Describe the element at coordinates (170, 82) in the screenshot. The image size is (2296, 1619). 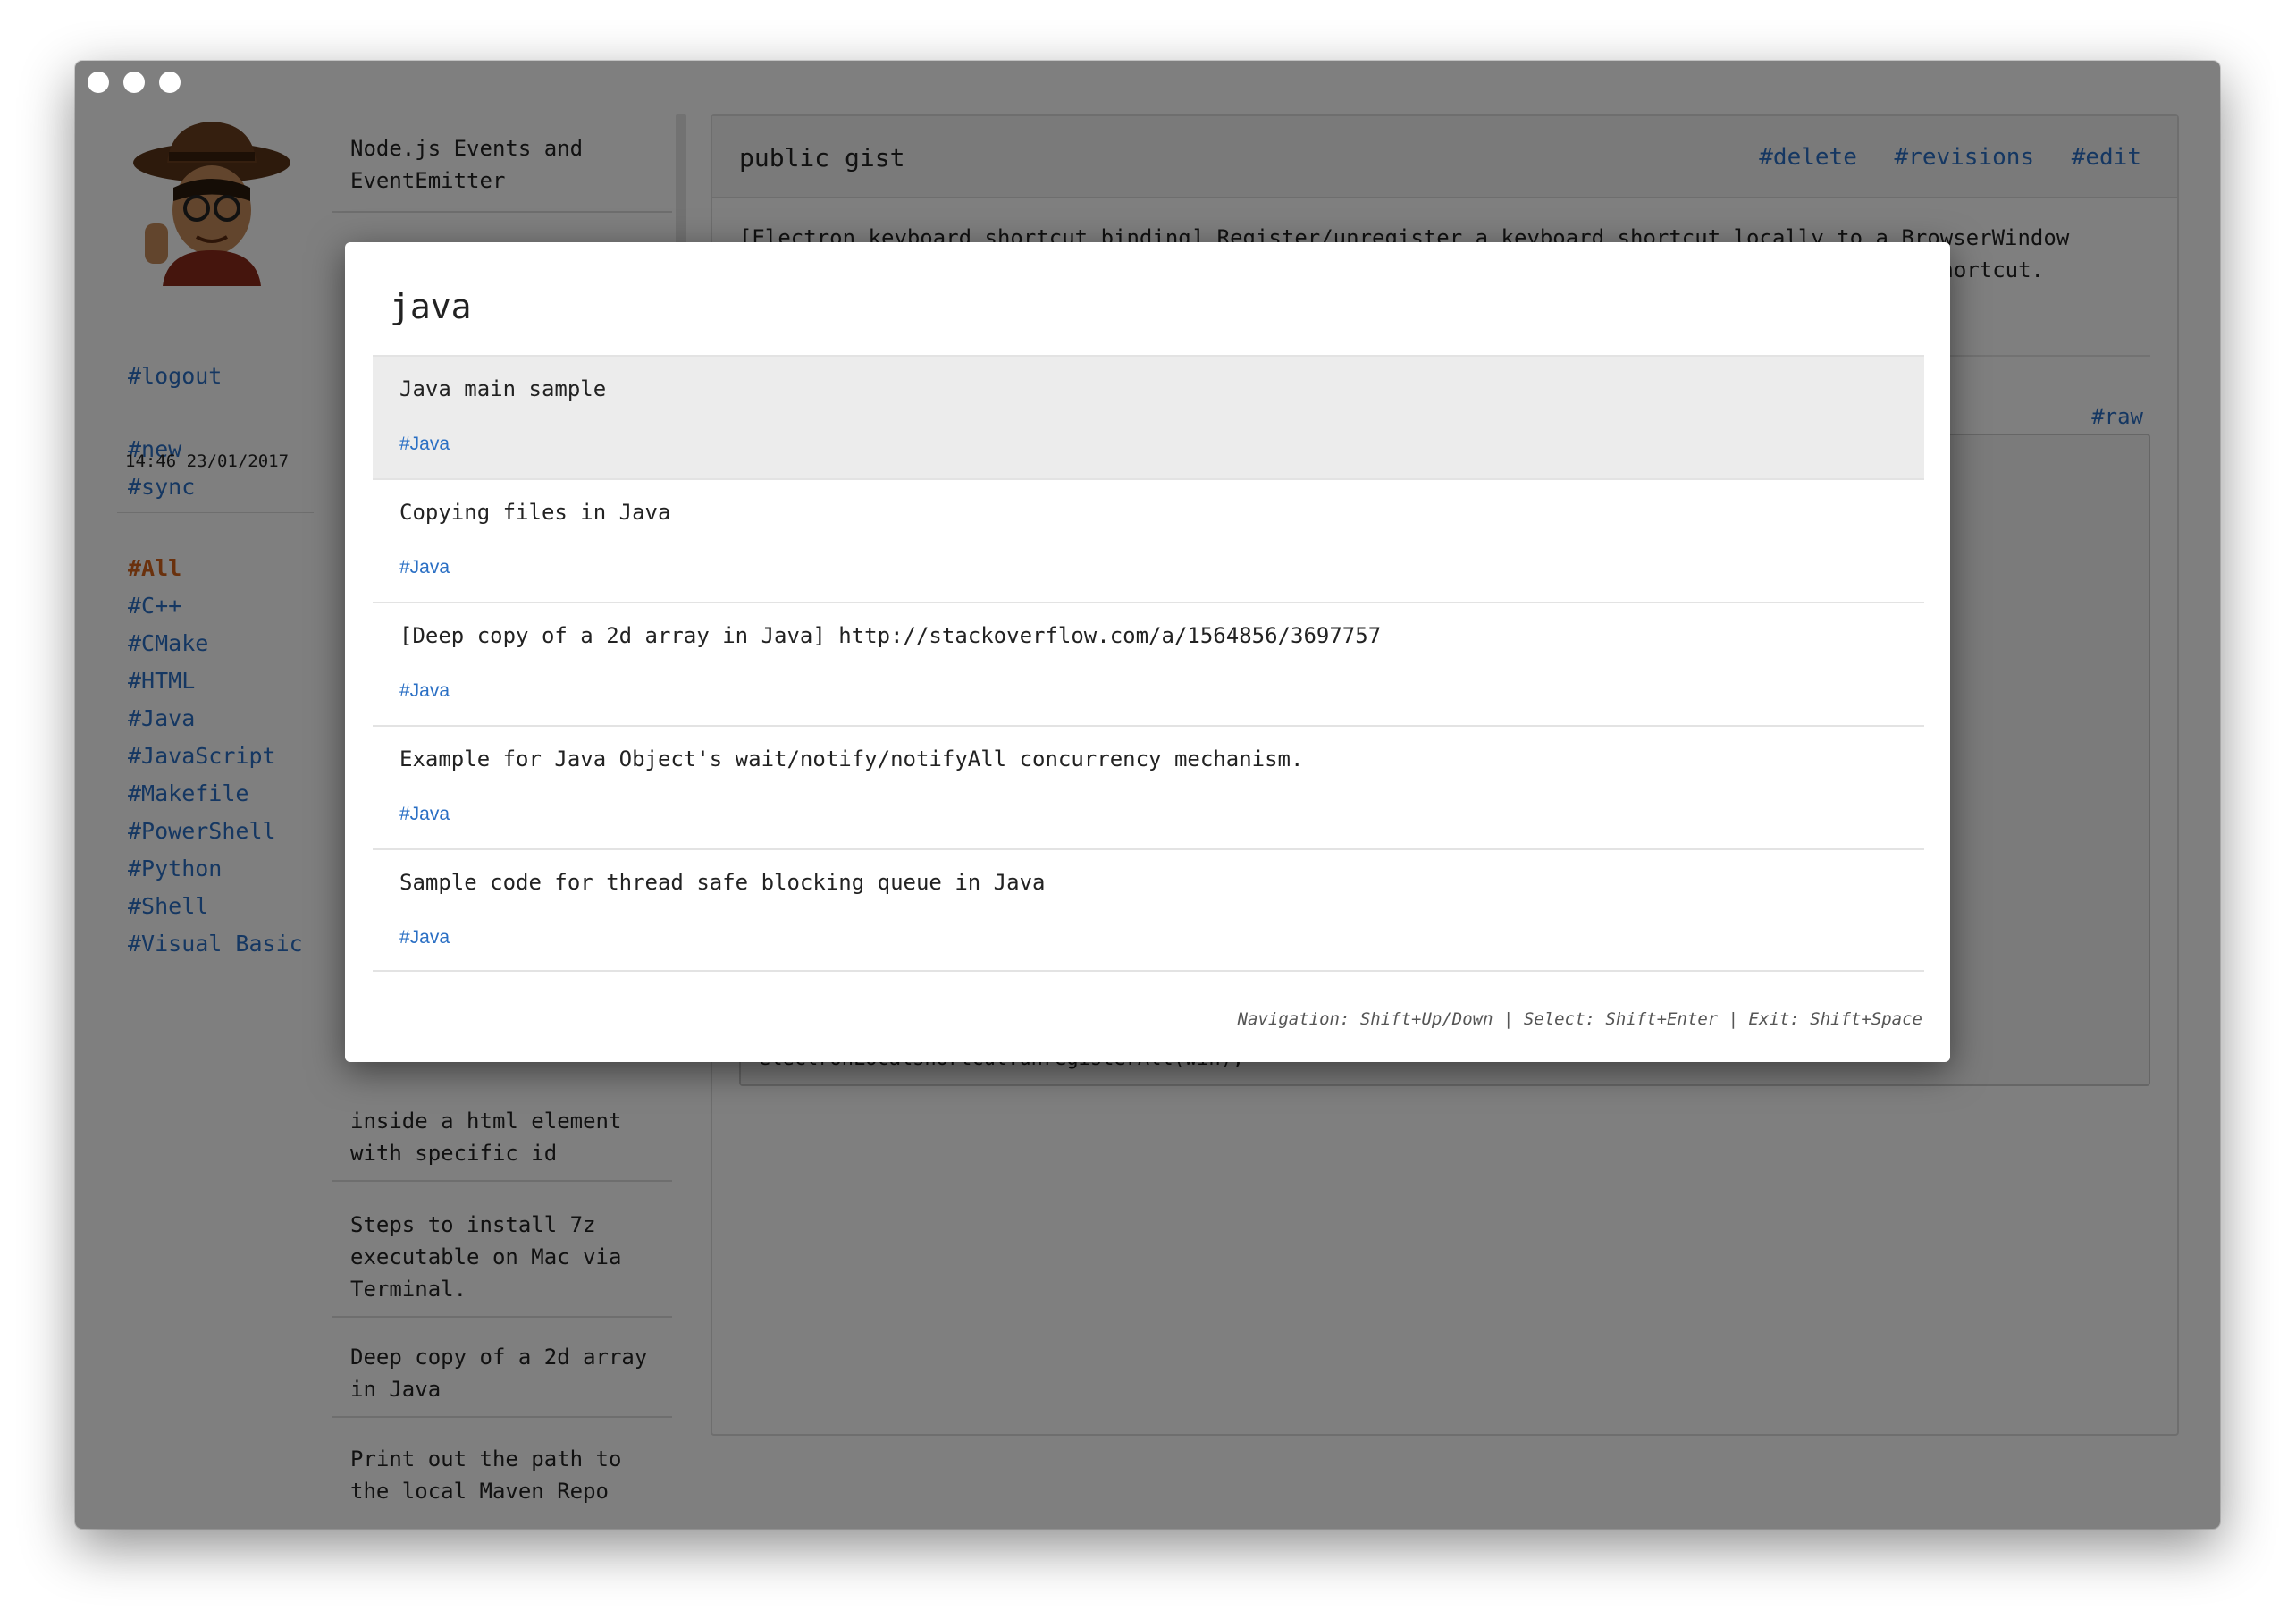
I see `zoom-window-button` at that location.